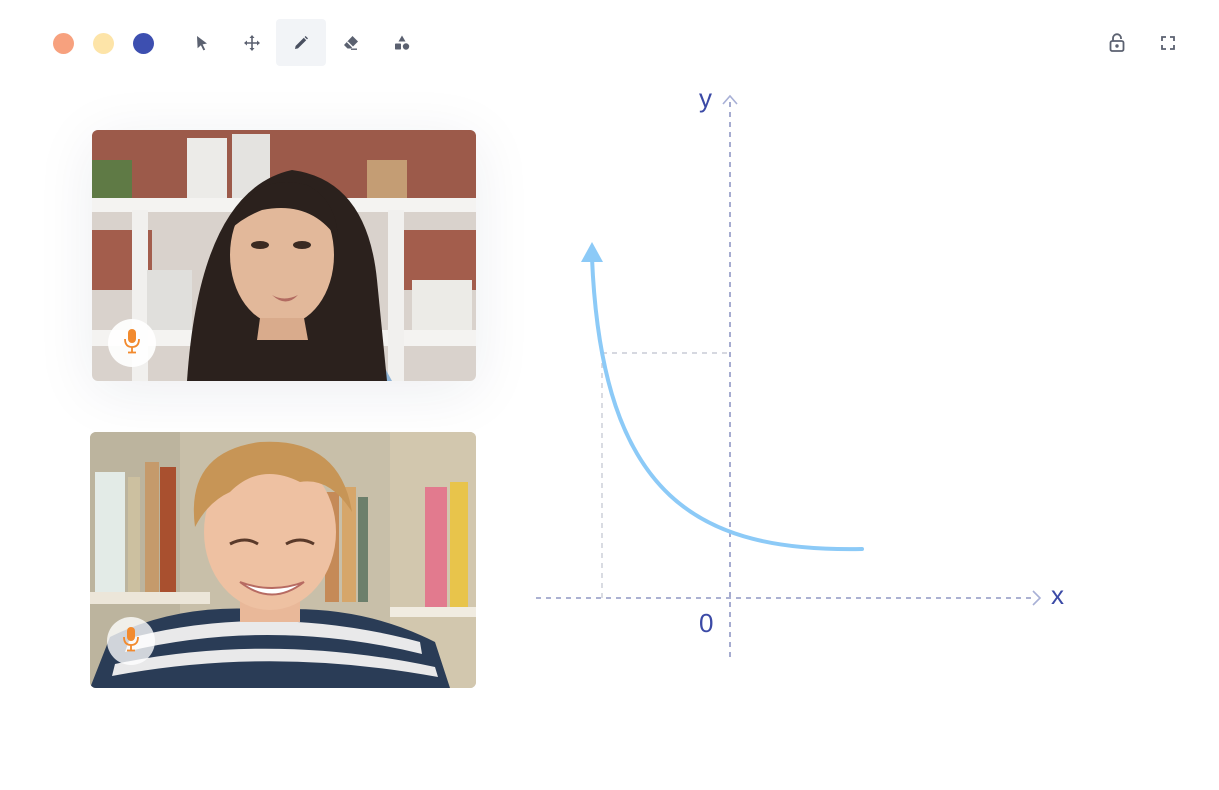  Describe the element at coordinates (63, 43) in the screenshot. I see `color-swatch-salmon` at that location.